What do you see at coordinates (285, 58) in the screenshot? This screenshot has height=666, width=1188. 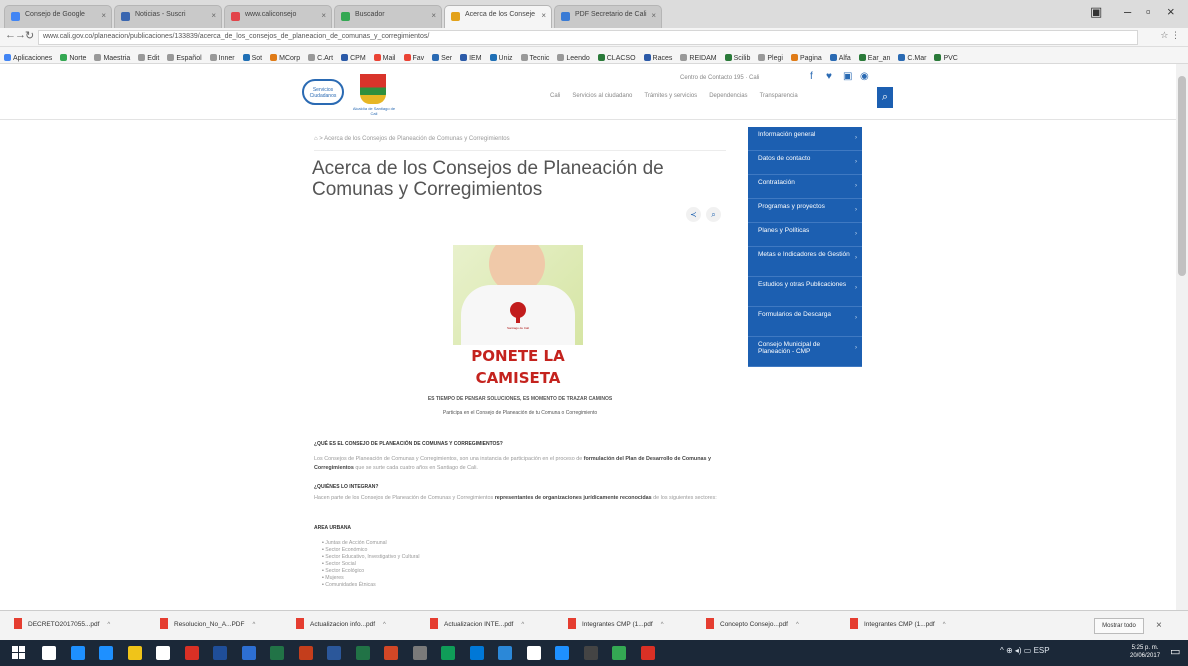 I see `bookmark-item: MCorp` at bounding box center [285, 58].